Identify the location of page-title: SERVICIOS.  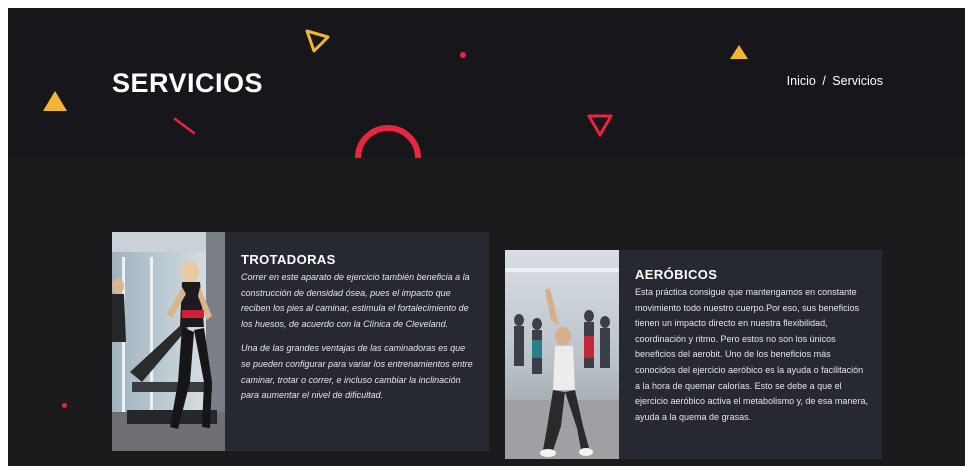
(188, 83).